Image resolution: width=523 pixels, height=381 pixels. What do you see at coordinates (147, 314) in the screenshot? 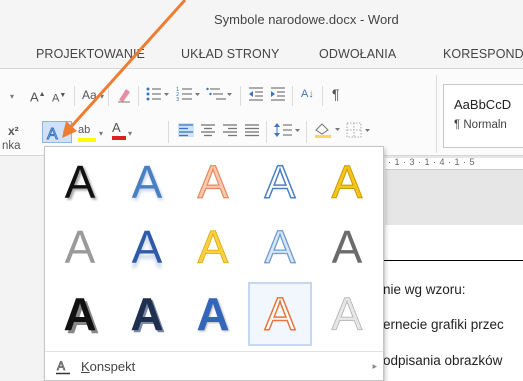
I see `text-effect-navy-bold: A` at bounding box center [147, 314].